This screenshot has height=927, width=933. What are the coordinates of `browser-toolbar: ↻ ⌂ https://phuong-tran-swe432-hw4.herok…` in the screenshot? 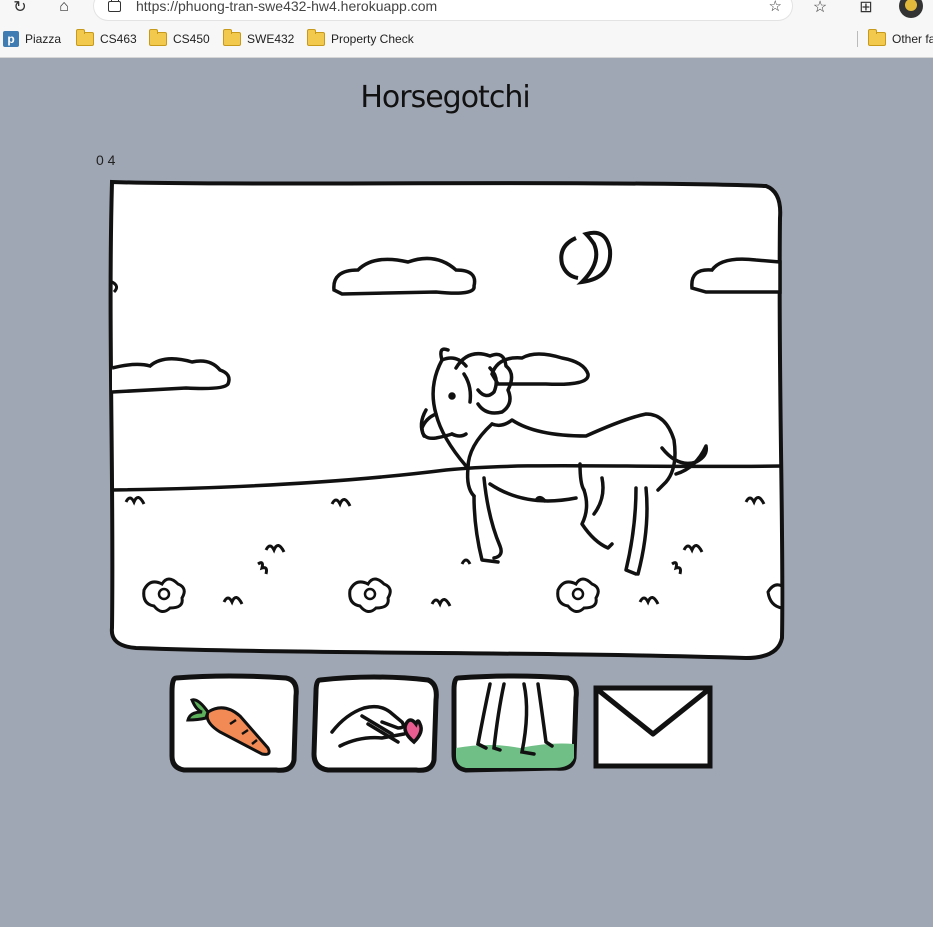 It's located at (466, 11).